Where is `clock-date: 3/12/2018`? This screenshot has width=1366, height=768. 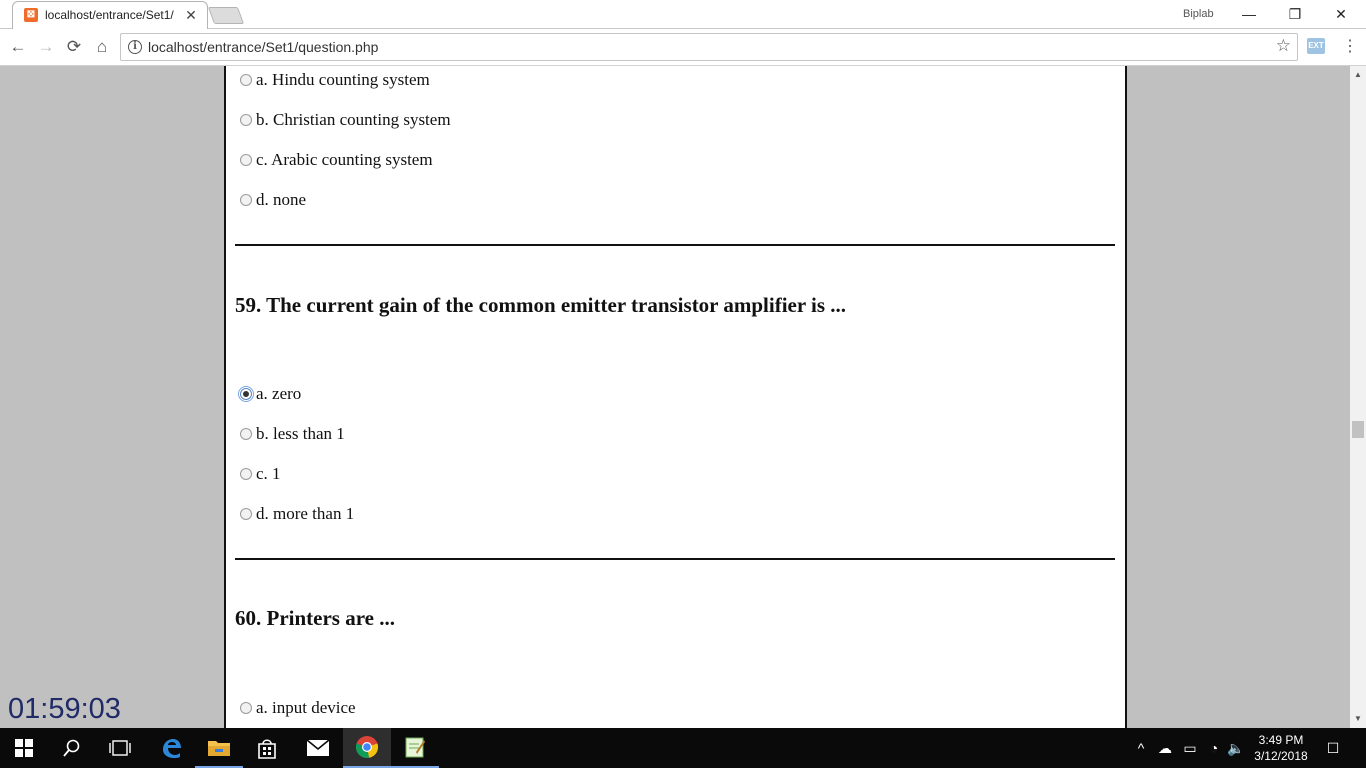
clock-date: 3/12/2018 is located at coordinates (1281, 756).